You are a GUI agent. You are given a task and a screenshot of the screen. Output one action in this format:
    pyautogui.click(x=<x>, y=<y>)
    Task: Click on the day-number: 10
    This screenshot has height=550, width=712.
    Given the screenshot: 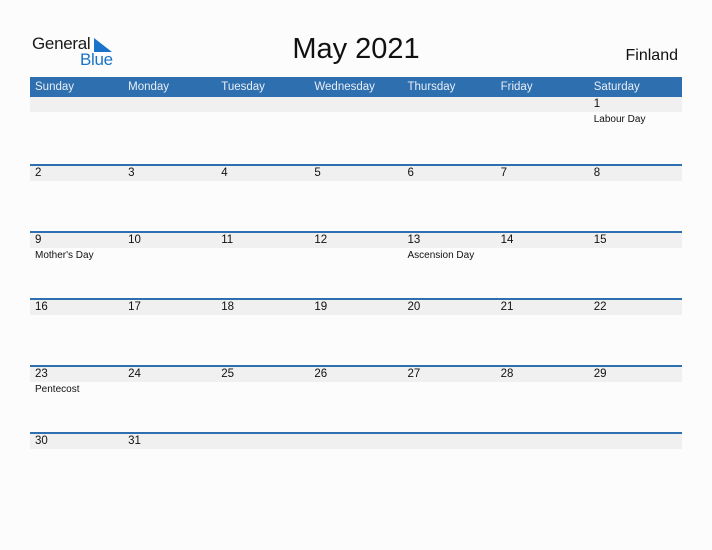 What is the action you would take?
    pyautogui.click(x=134, y=240)
    